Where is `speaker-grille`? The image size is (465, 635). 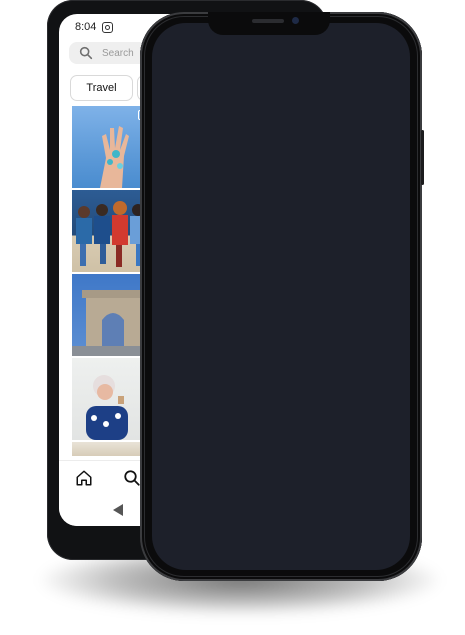 speaker-grille is located at coordinates (268, 21).